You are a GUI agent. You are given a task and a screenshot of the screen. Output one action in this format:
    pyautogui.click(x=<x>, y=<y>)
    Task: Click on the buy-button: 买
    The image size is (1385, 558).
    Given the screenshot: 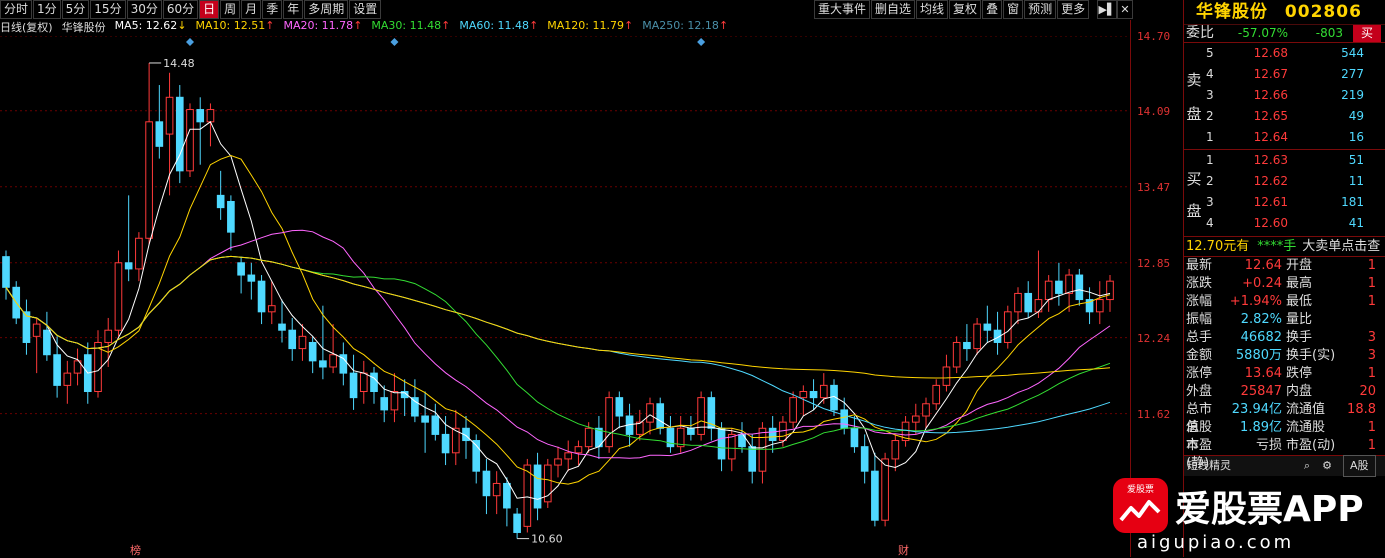 What is the action you would take?
    pyautogui.click(x=1367, y=33)
    